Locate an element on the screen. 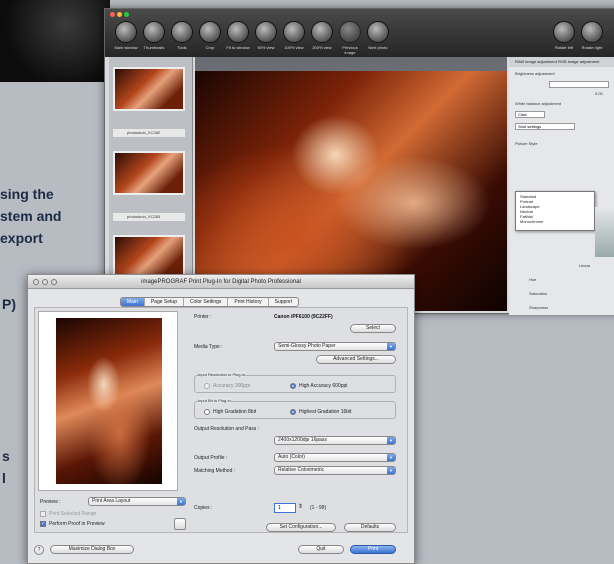 The height and width of the screenshot is (564, 614). copies-input: 1 is located at coordinates (285, 508).